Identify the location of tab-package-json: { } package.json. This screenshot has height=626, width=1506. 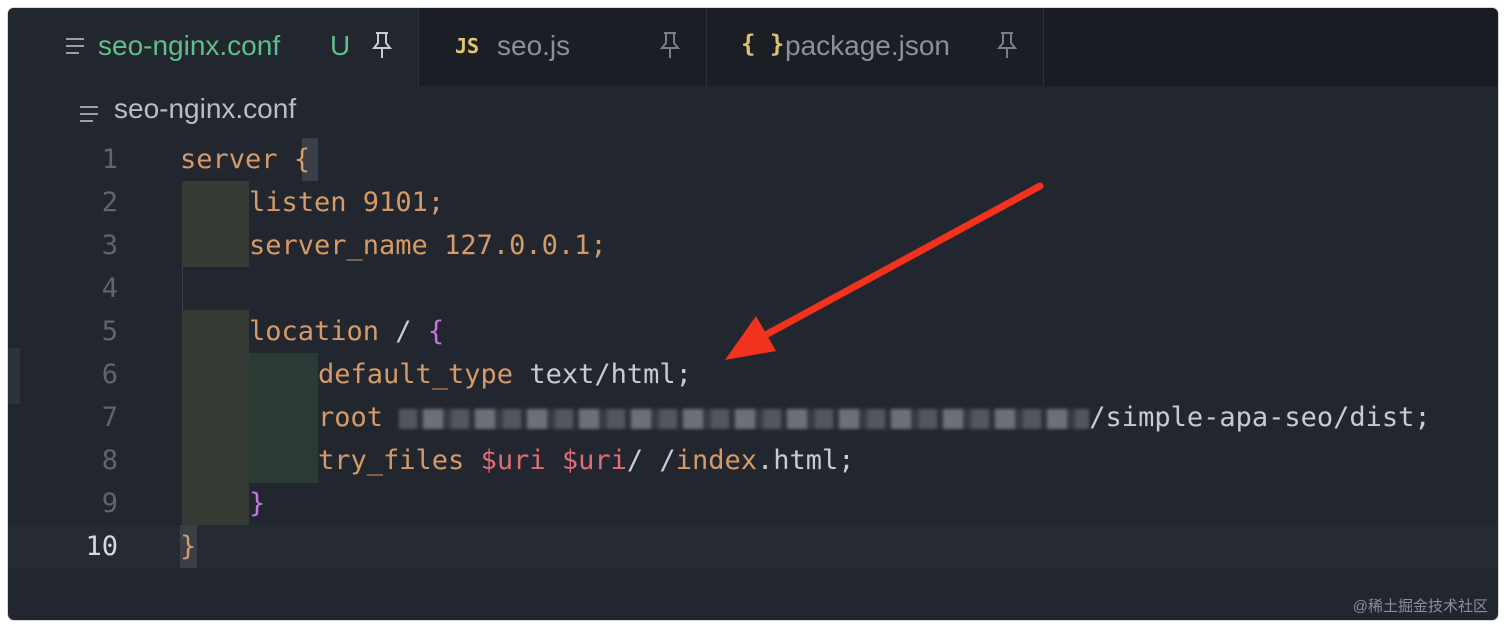
(875, 47).